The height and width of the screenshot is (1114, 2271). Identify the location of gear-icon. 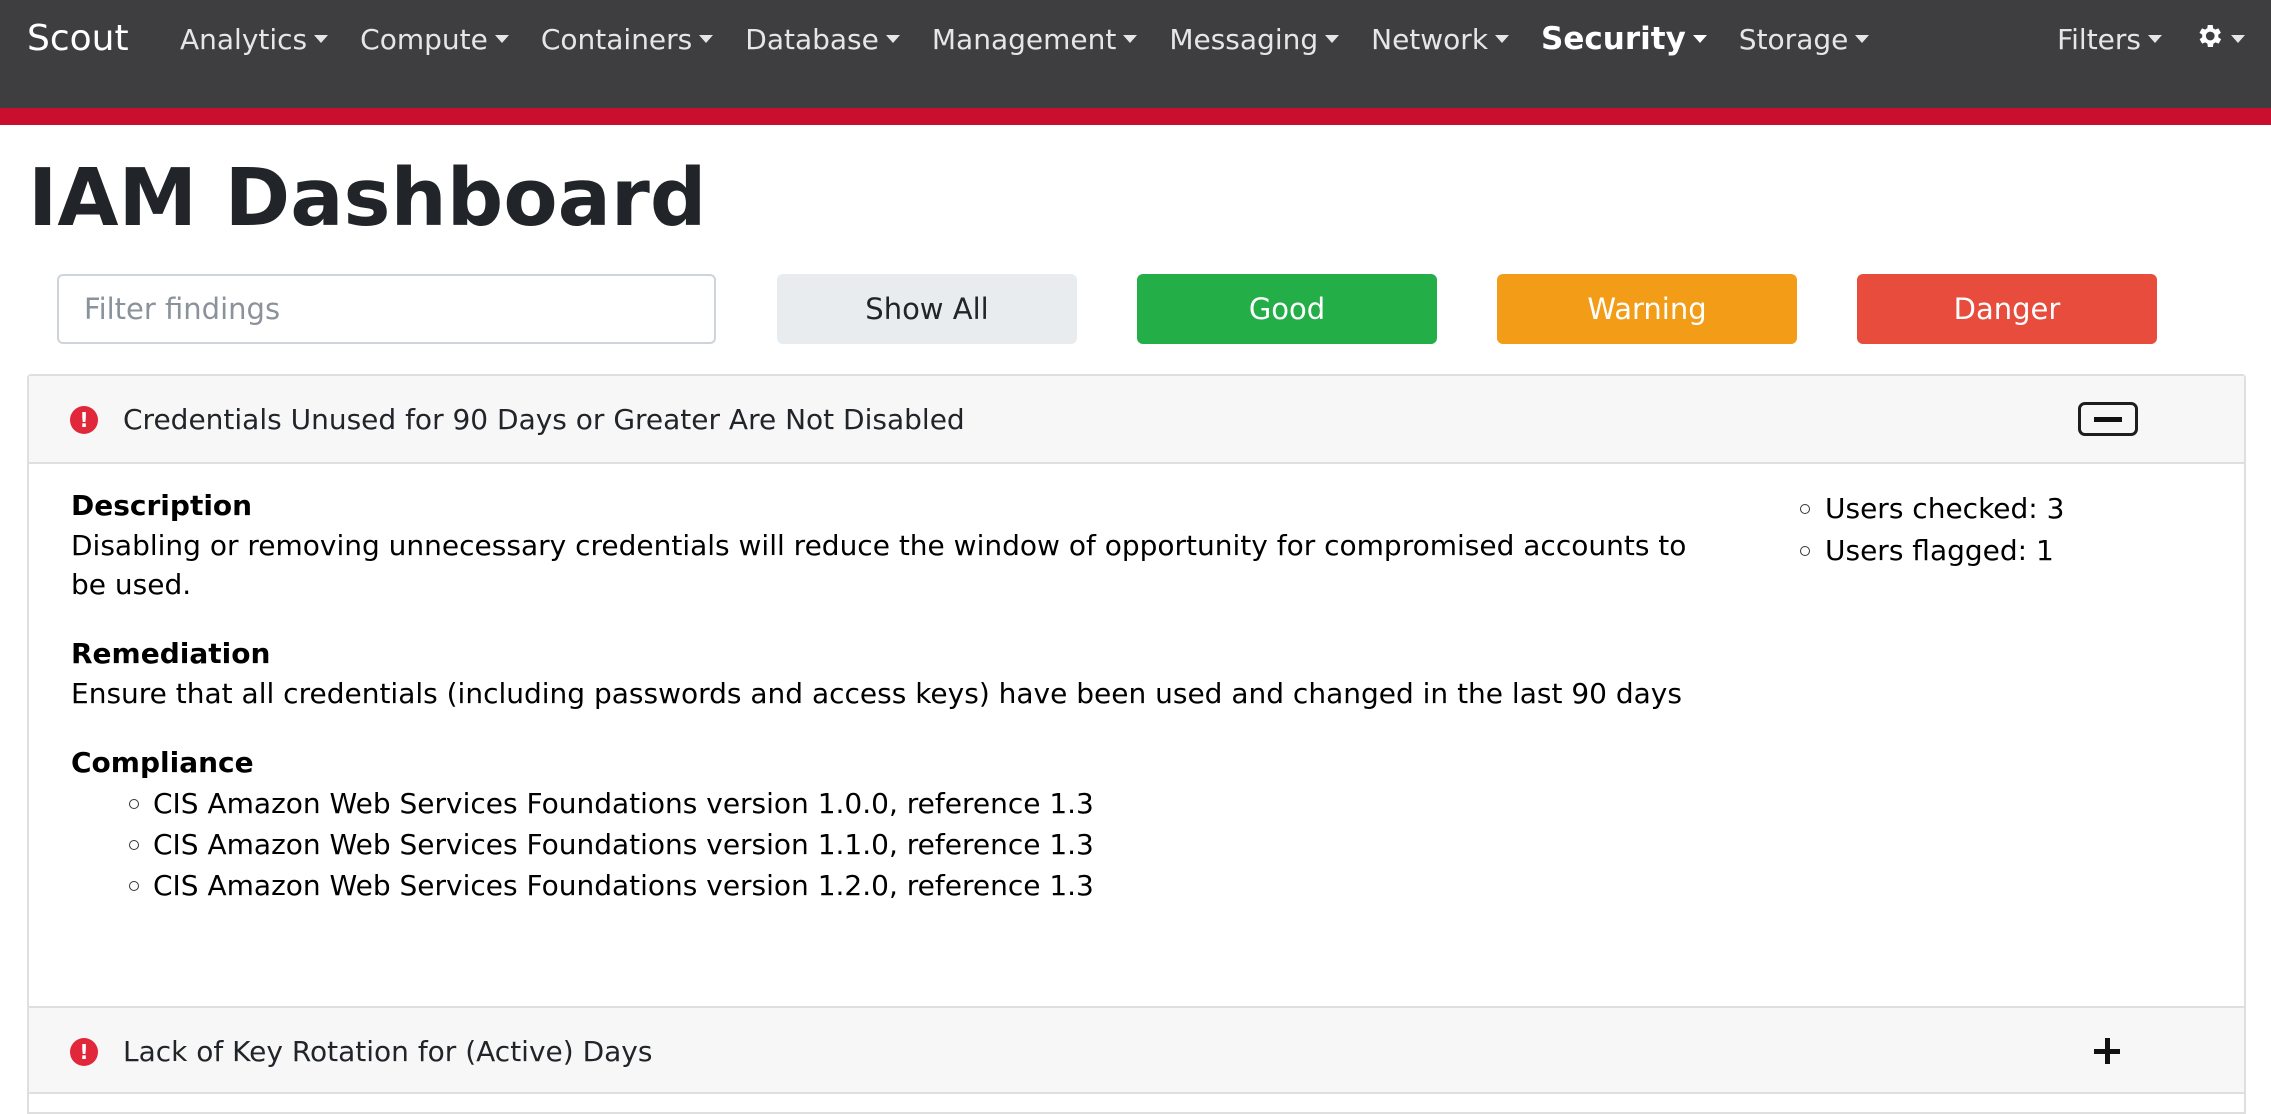
(2209, 39).